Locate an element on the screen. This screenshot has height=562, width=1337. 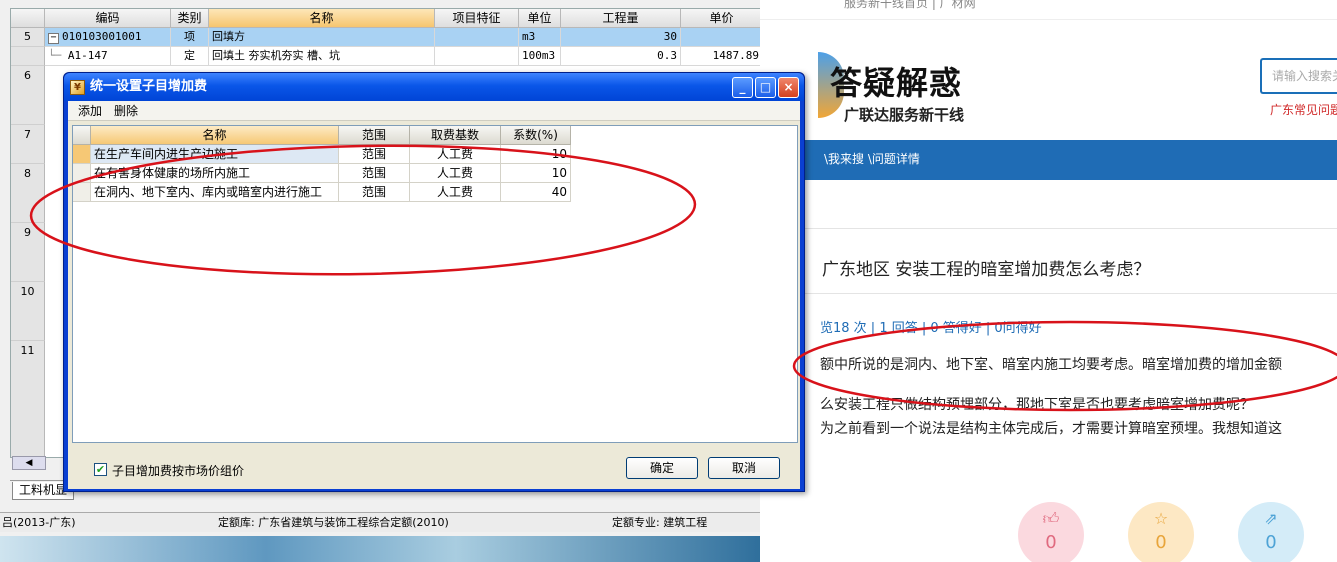
col-header-feature: 项目特征 is located at coordinates (477, 18).